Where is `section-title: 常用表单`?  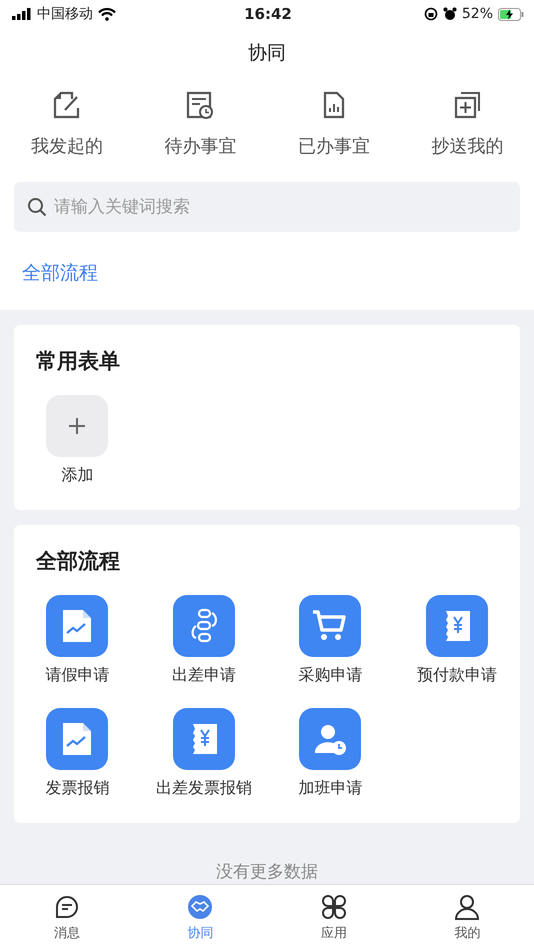 section-title: 常用表单 is located at coordinates (78, 361).